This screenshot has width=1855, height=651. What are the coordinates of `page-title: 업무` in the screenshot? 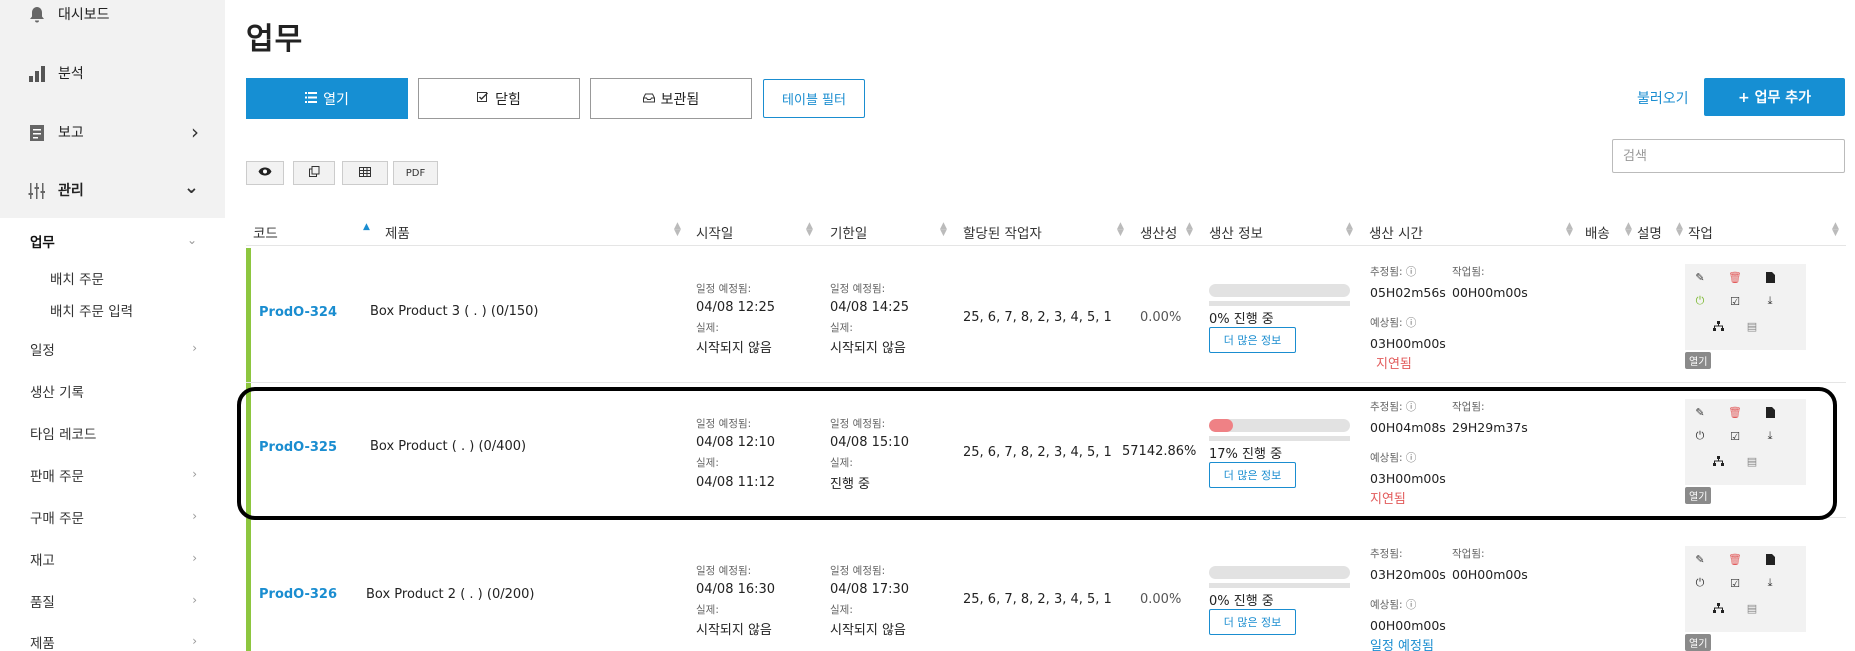 It's located at (275, 39).